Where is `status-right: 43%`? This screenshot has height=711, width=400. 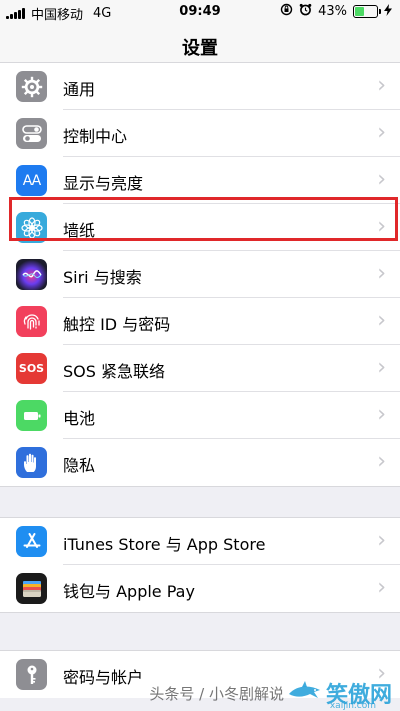 status-right: 43% is located at coordinates (336, 11).